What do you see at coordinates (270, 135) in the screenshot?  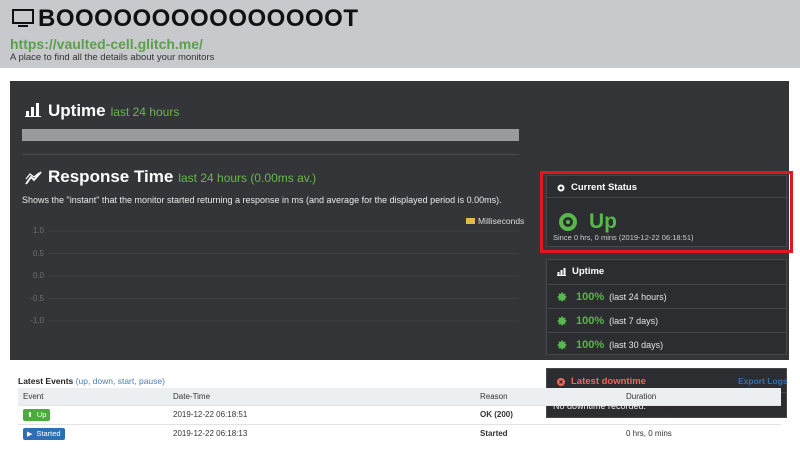 I see `uptime-timeline-bar` at bounding box center [270, 135].